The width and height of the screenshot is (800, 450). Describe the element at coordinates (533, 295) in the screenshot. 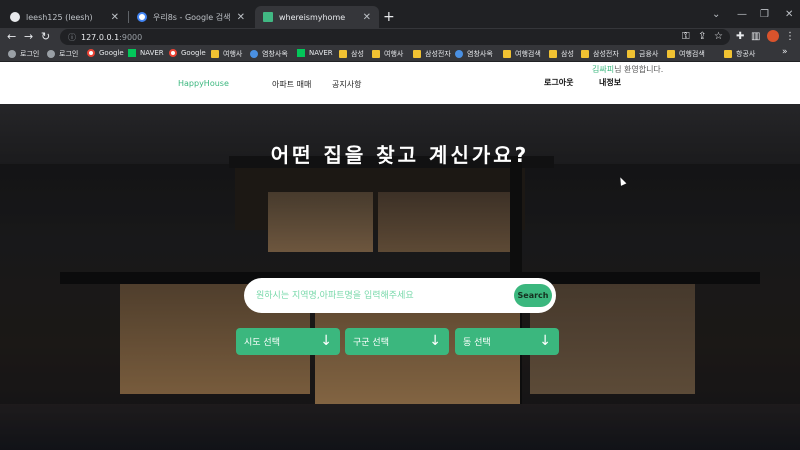

I see `search-button: Search` at that location.